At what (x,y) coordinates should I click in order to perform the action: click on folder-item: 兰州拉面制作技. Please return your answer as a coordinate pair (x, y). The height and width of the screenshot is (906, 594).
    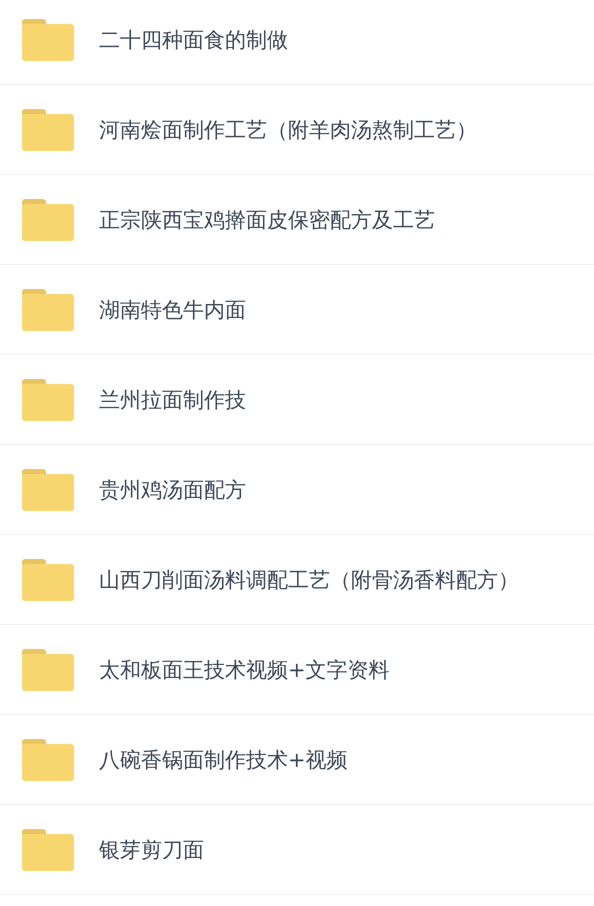
    Looking at the image, I should click on (297, 400).